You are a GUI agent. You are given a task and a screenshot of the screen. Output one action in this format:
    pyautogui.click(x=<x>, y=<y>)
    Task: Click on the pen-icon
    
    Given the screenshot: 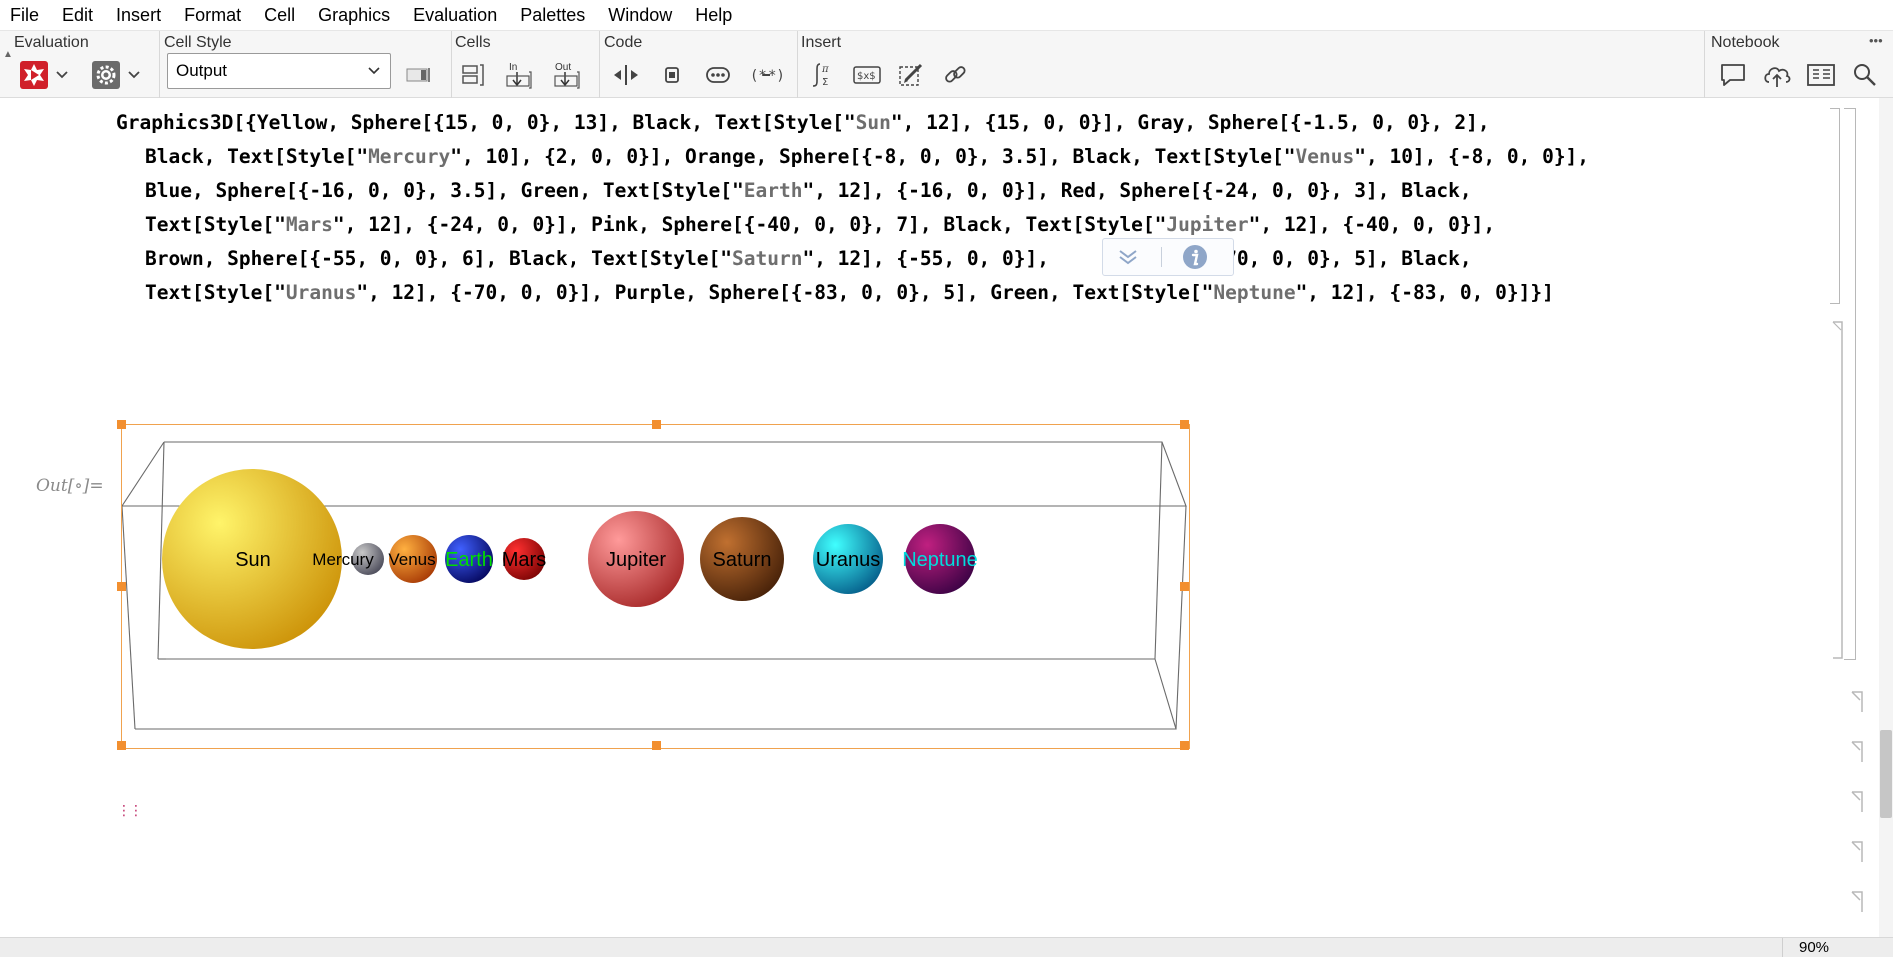 What is the action you would take?
    pyautogui.click(x=911, y=74)
    